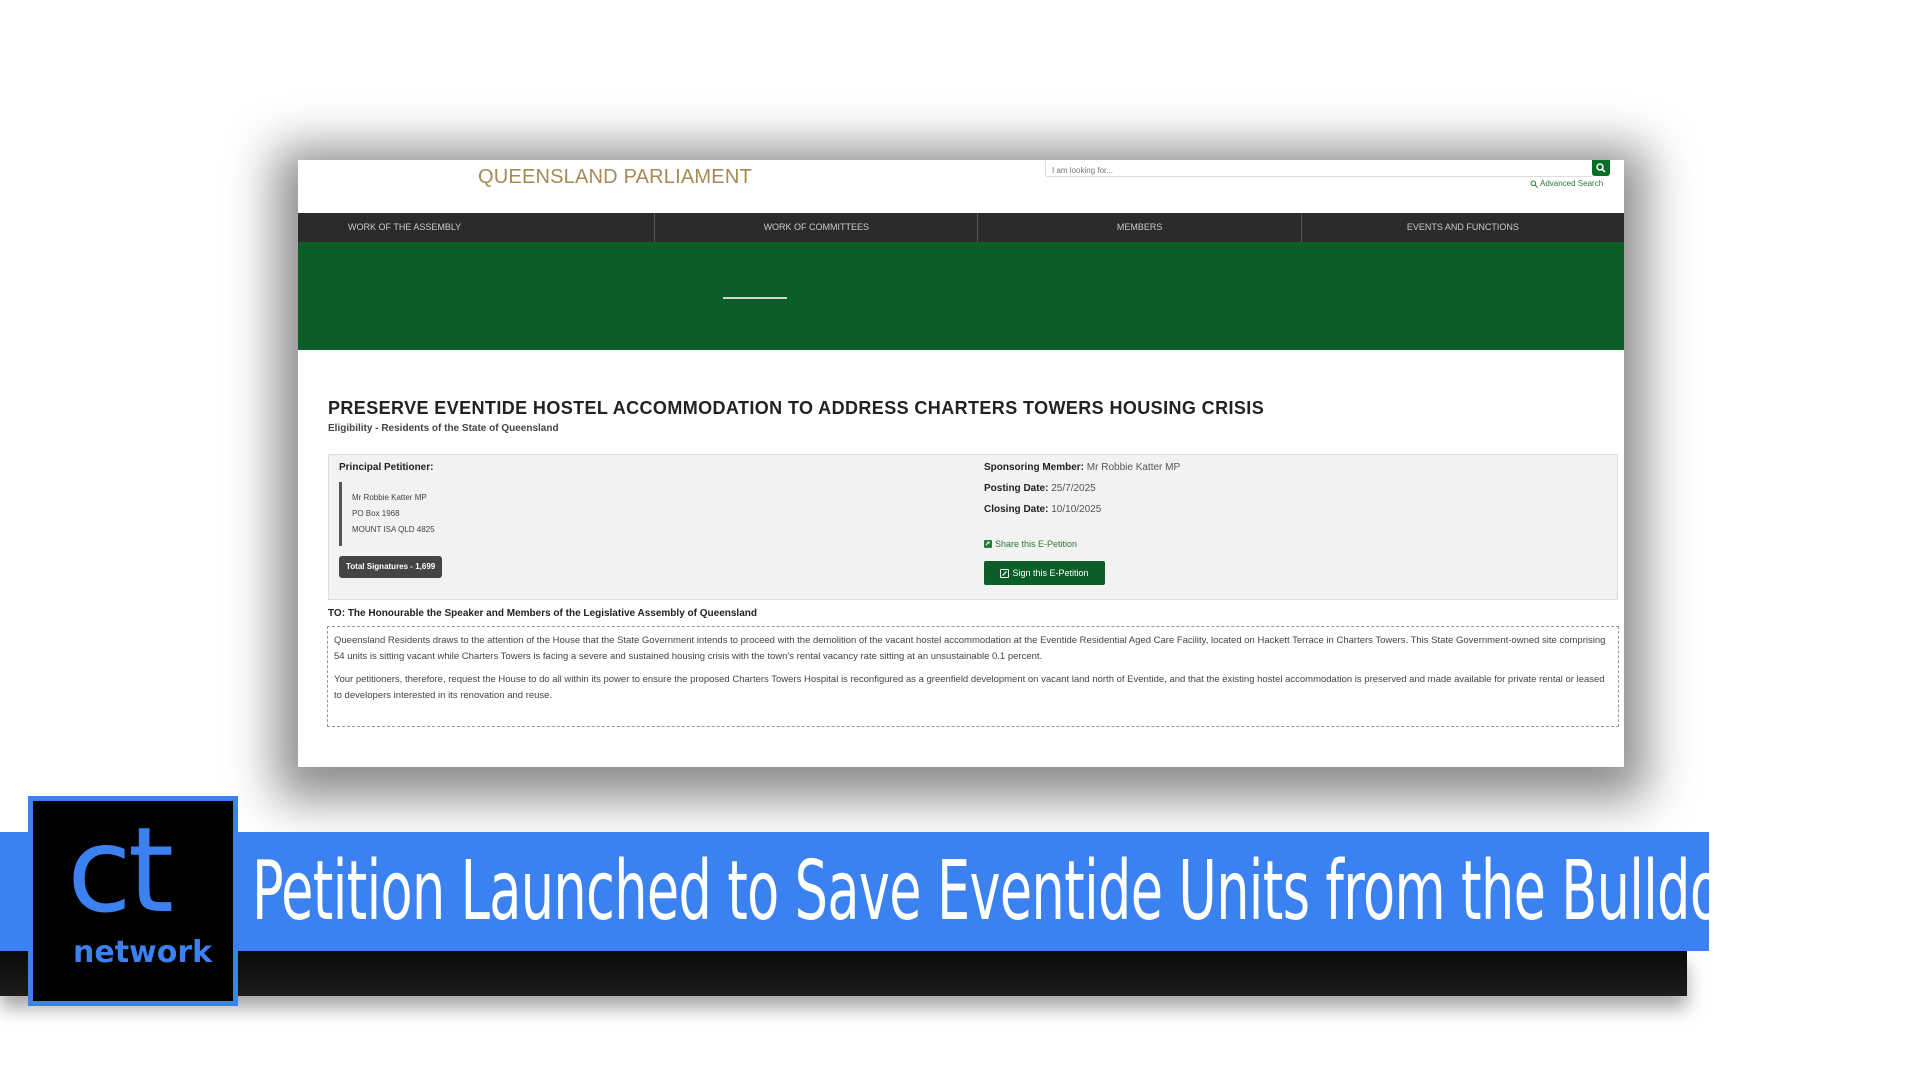 The height and width of the screenshot is (1080, 1920). I want to click on edit-icon, so click(1005, 573).